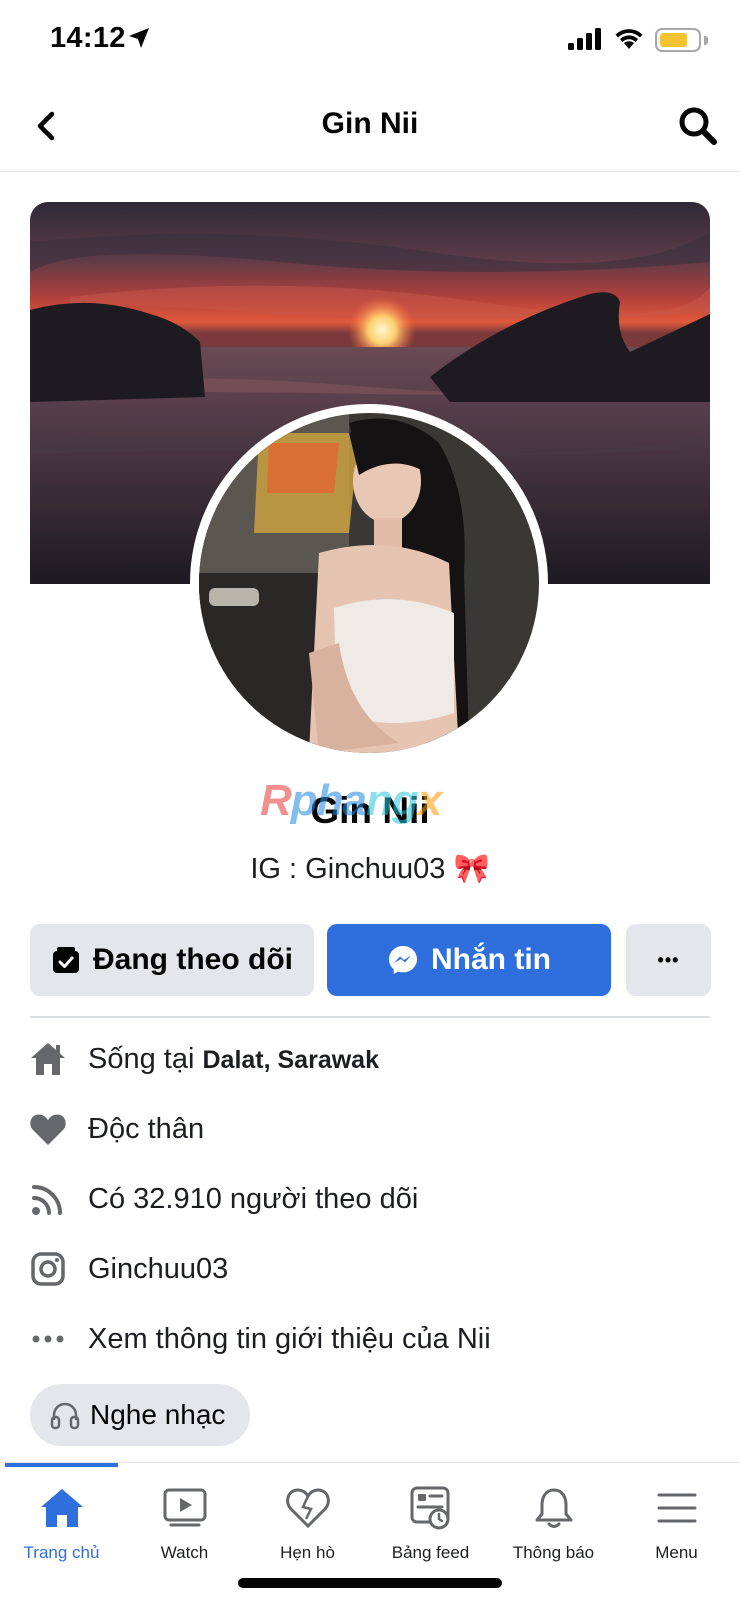 The image size is (740, 1600). I want to click on message-button: Nhắn tin, so click(469, 960).